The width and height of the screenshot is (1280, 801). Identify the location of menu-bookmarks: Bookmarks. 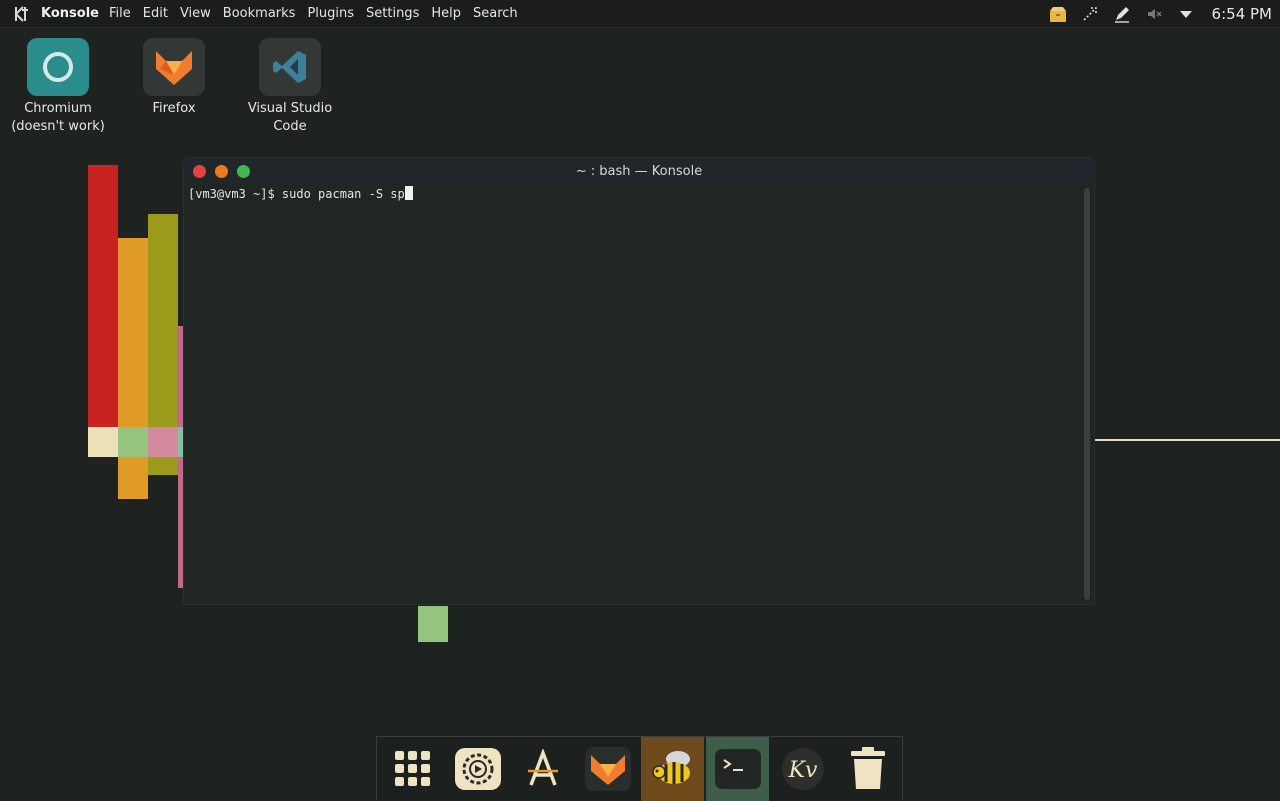
(259, 13).